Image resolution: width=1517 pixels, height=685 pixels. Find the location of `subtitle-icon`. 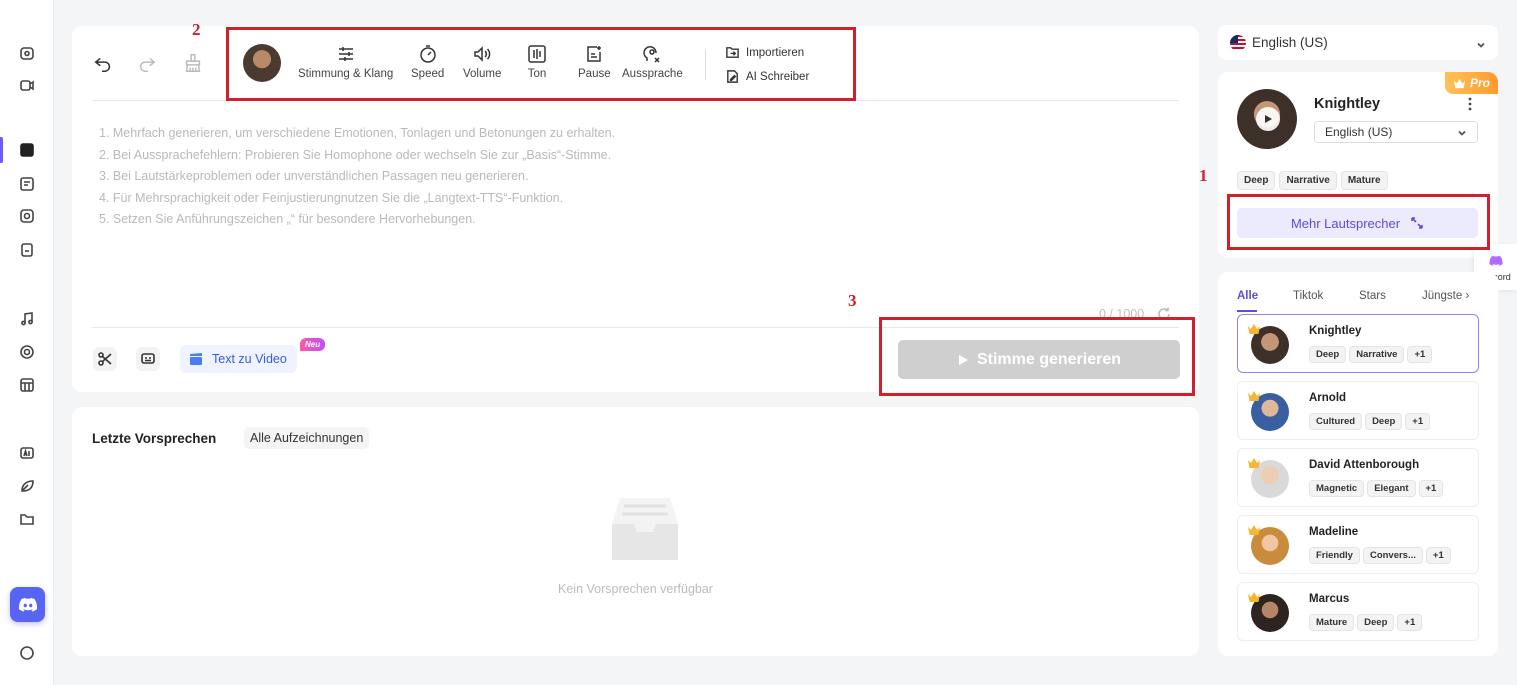

subtitle-icon is located at coordinates (148, 358).